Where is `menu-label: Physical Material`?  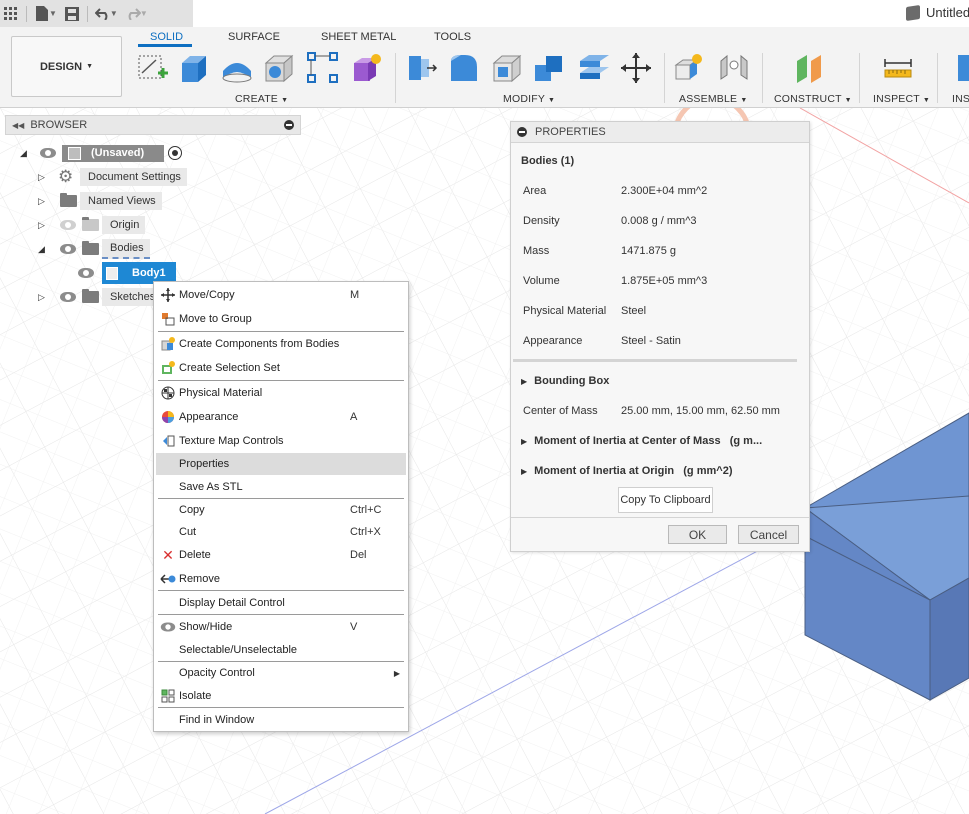 menu-label: Physical Material is located at coordinates (221, 393).